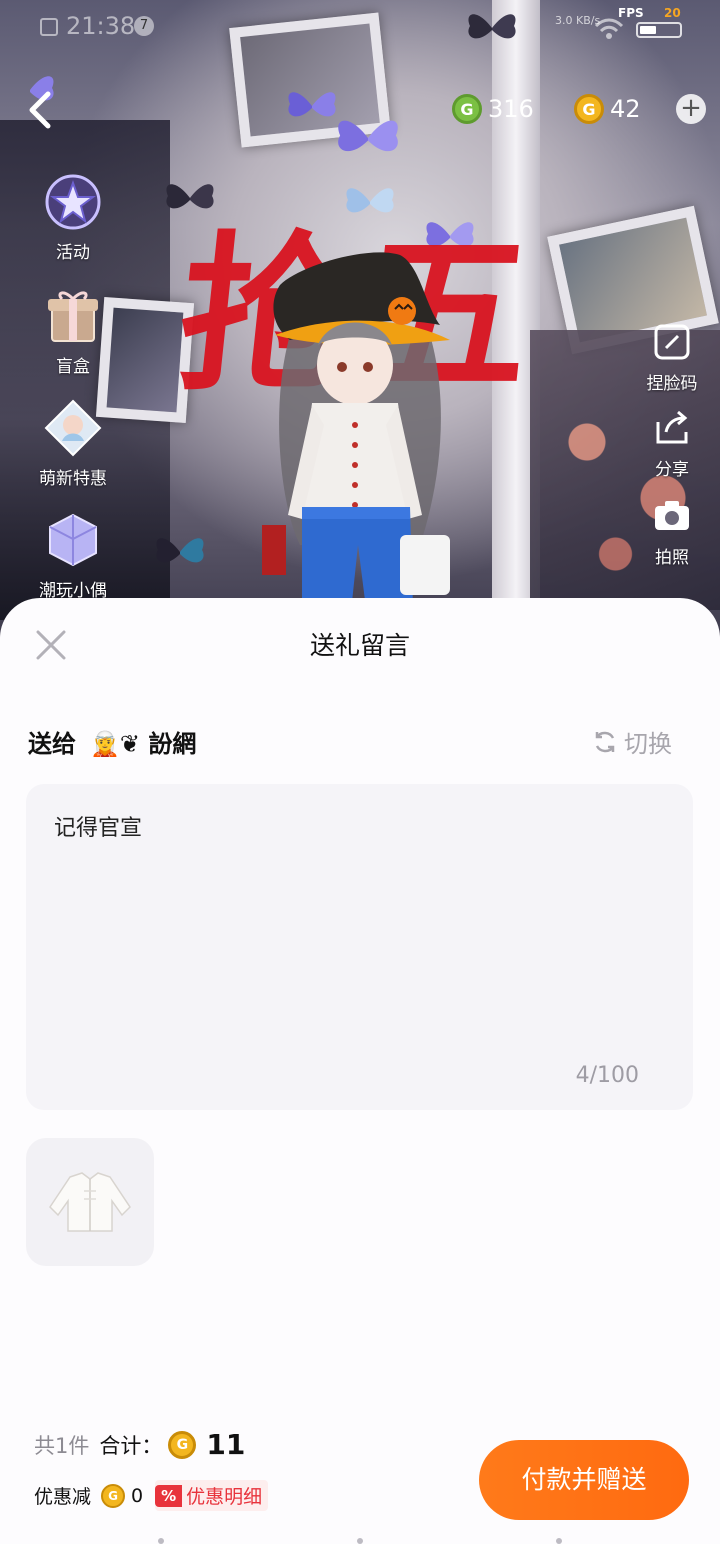  I want to click on fps-value: 20, so click(672, 13).